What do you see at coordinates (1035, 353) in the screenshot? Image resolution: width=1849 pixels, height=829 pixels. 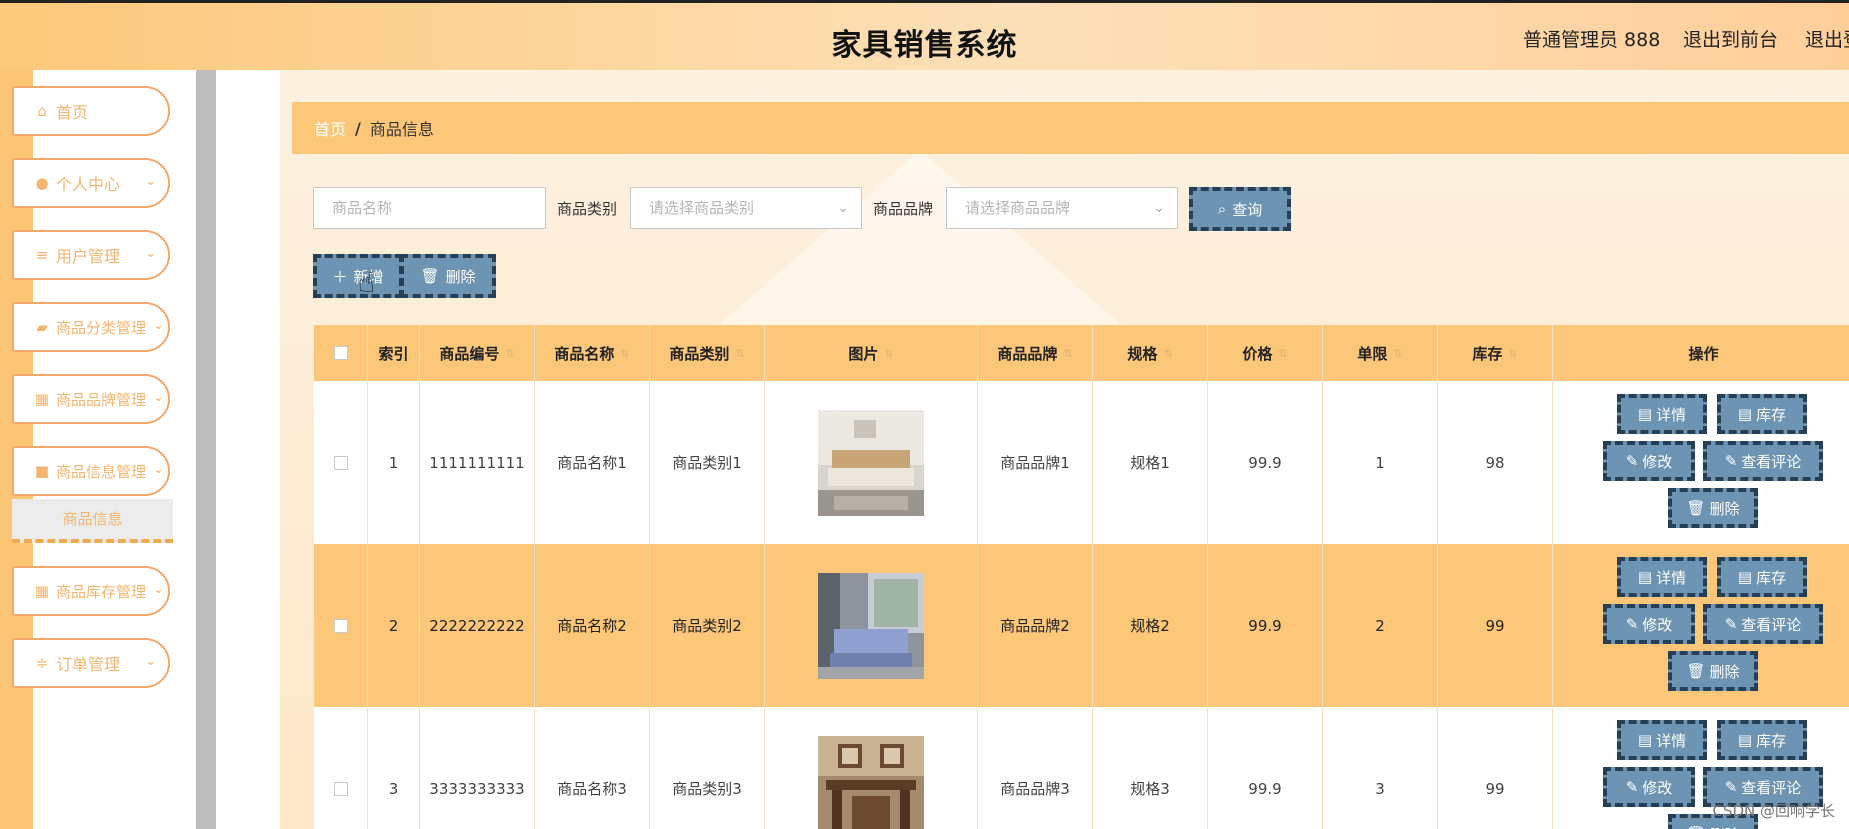 I see `col-brand: 商品品牌 ⇅` at bounding box center [1035, 353].